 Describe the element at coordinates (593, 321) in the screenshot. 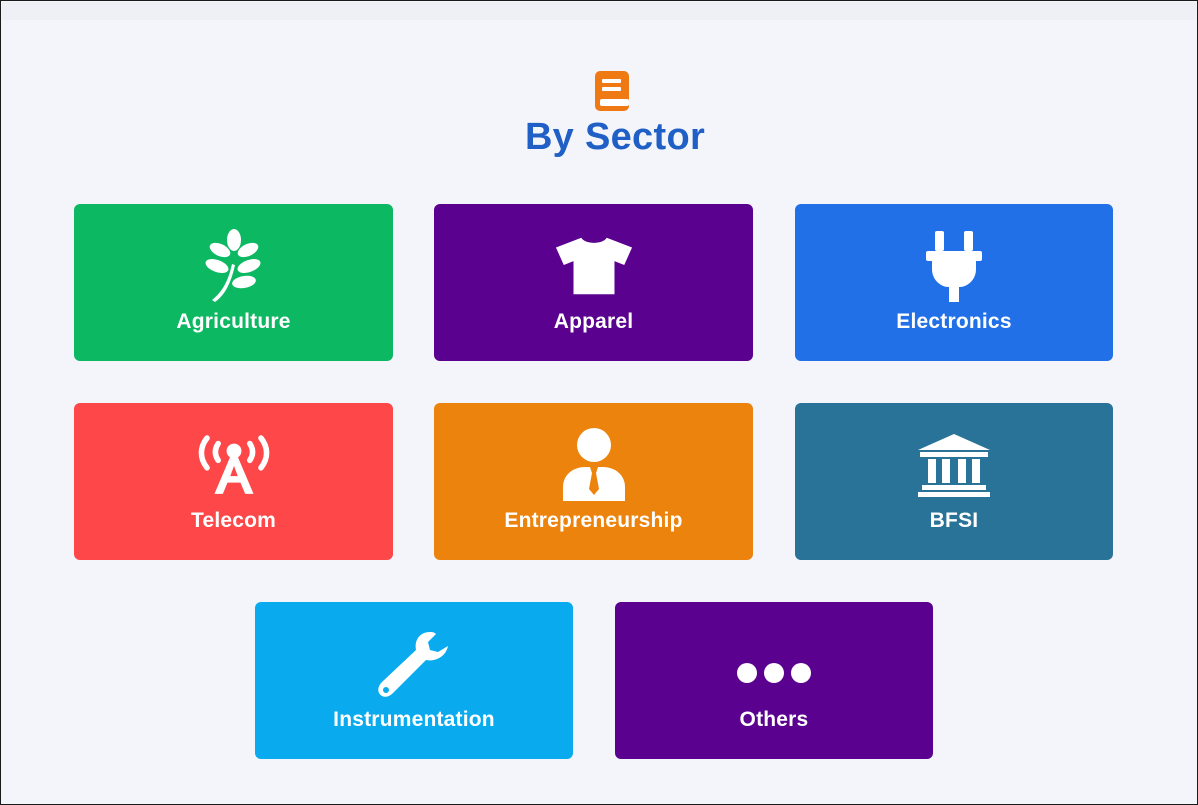

I see `sector-label: Apparel` at that location.